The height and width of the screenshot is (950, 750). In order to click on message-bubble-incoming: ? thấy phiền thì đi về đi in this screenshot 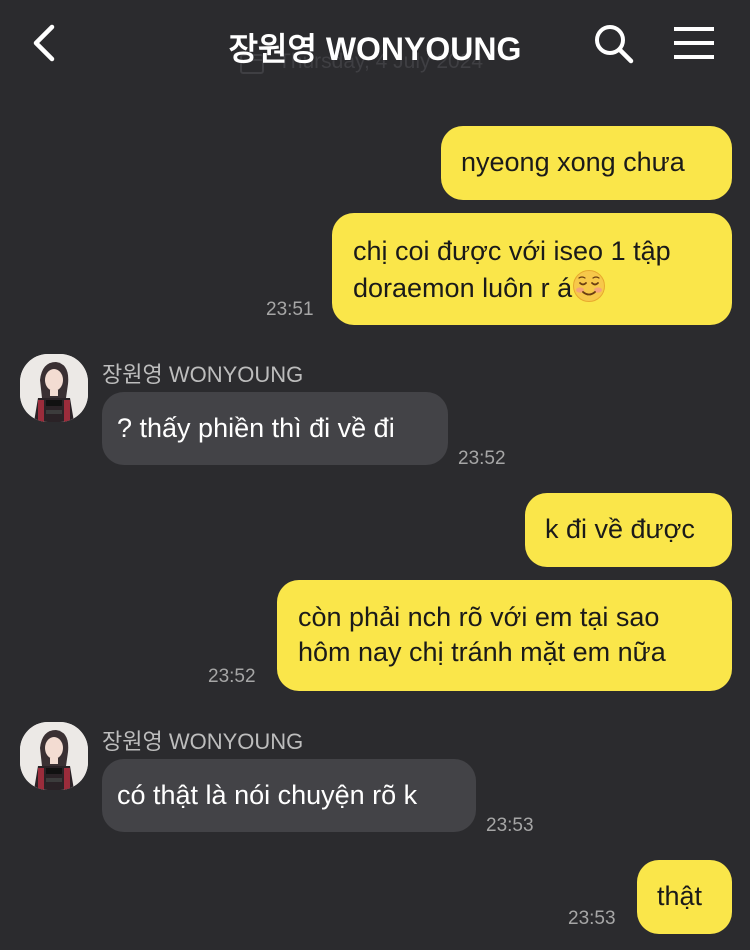, I will do `click(275, 428)`.